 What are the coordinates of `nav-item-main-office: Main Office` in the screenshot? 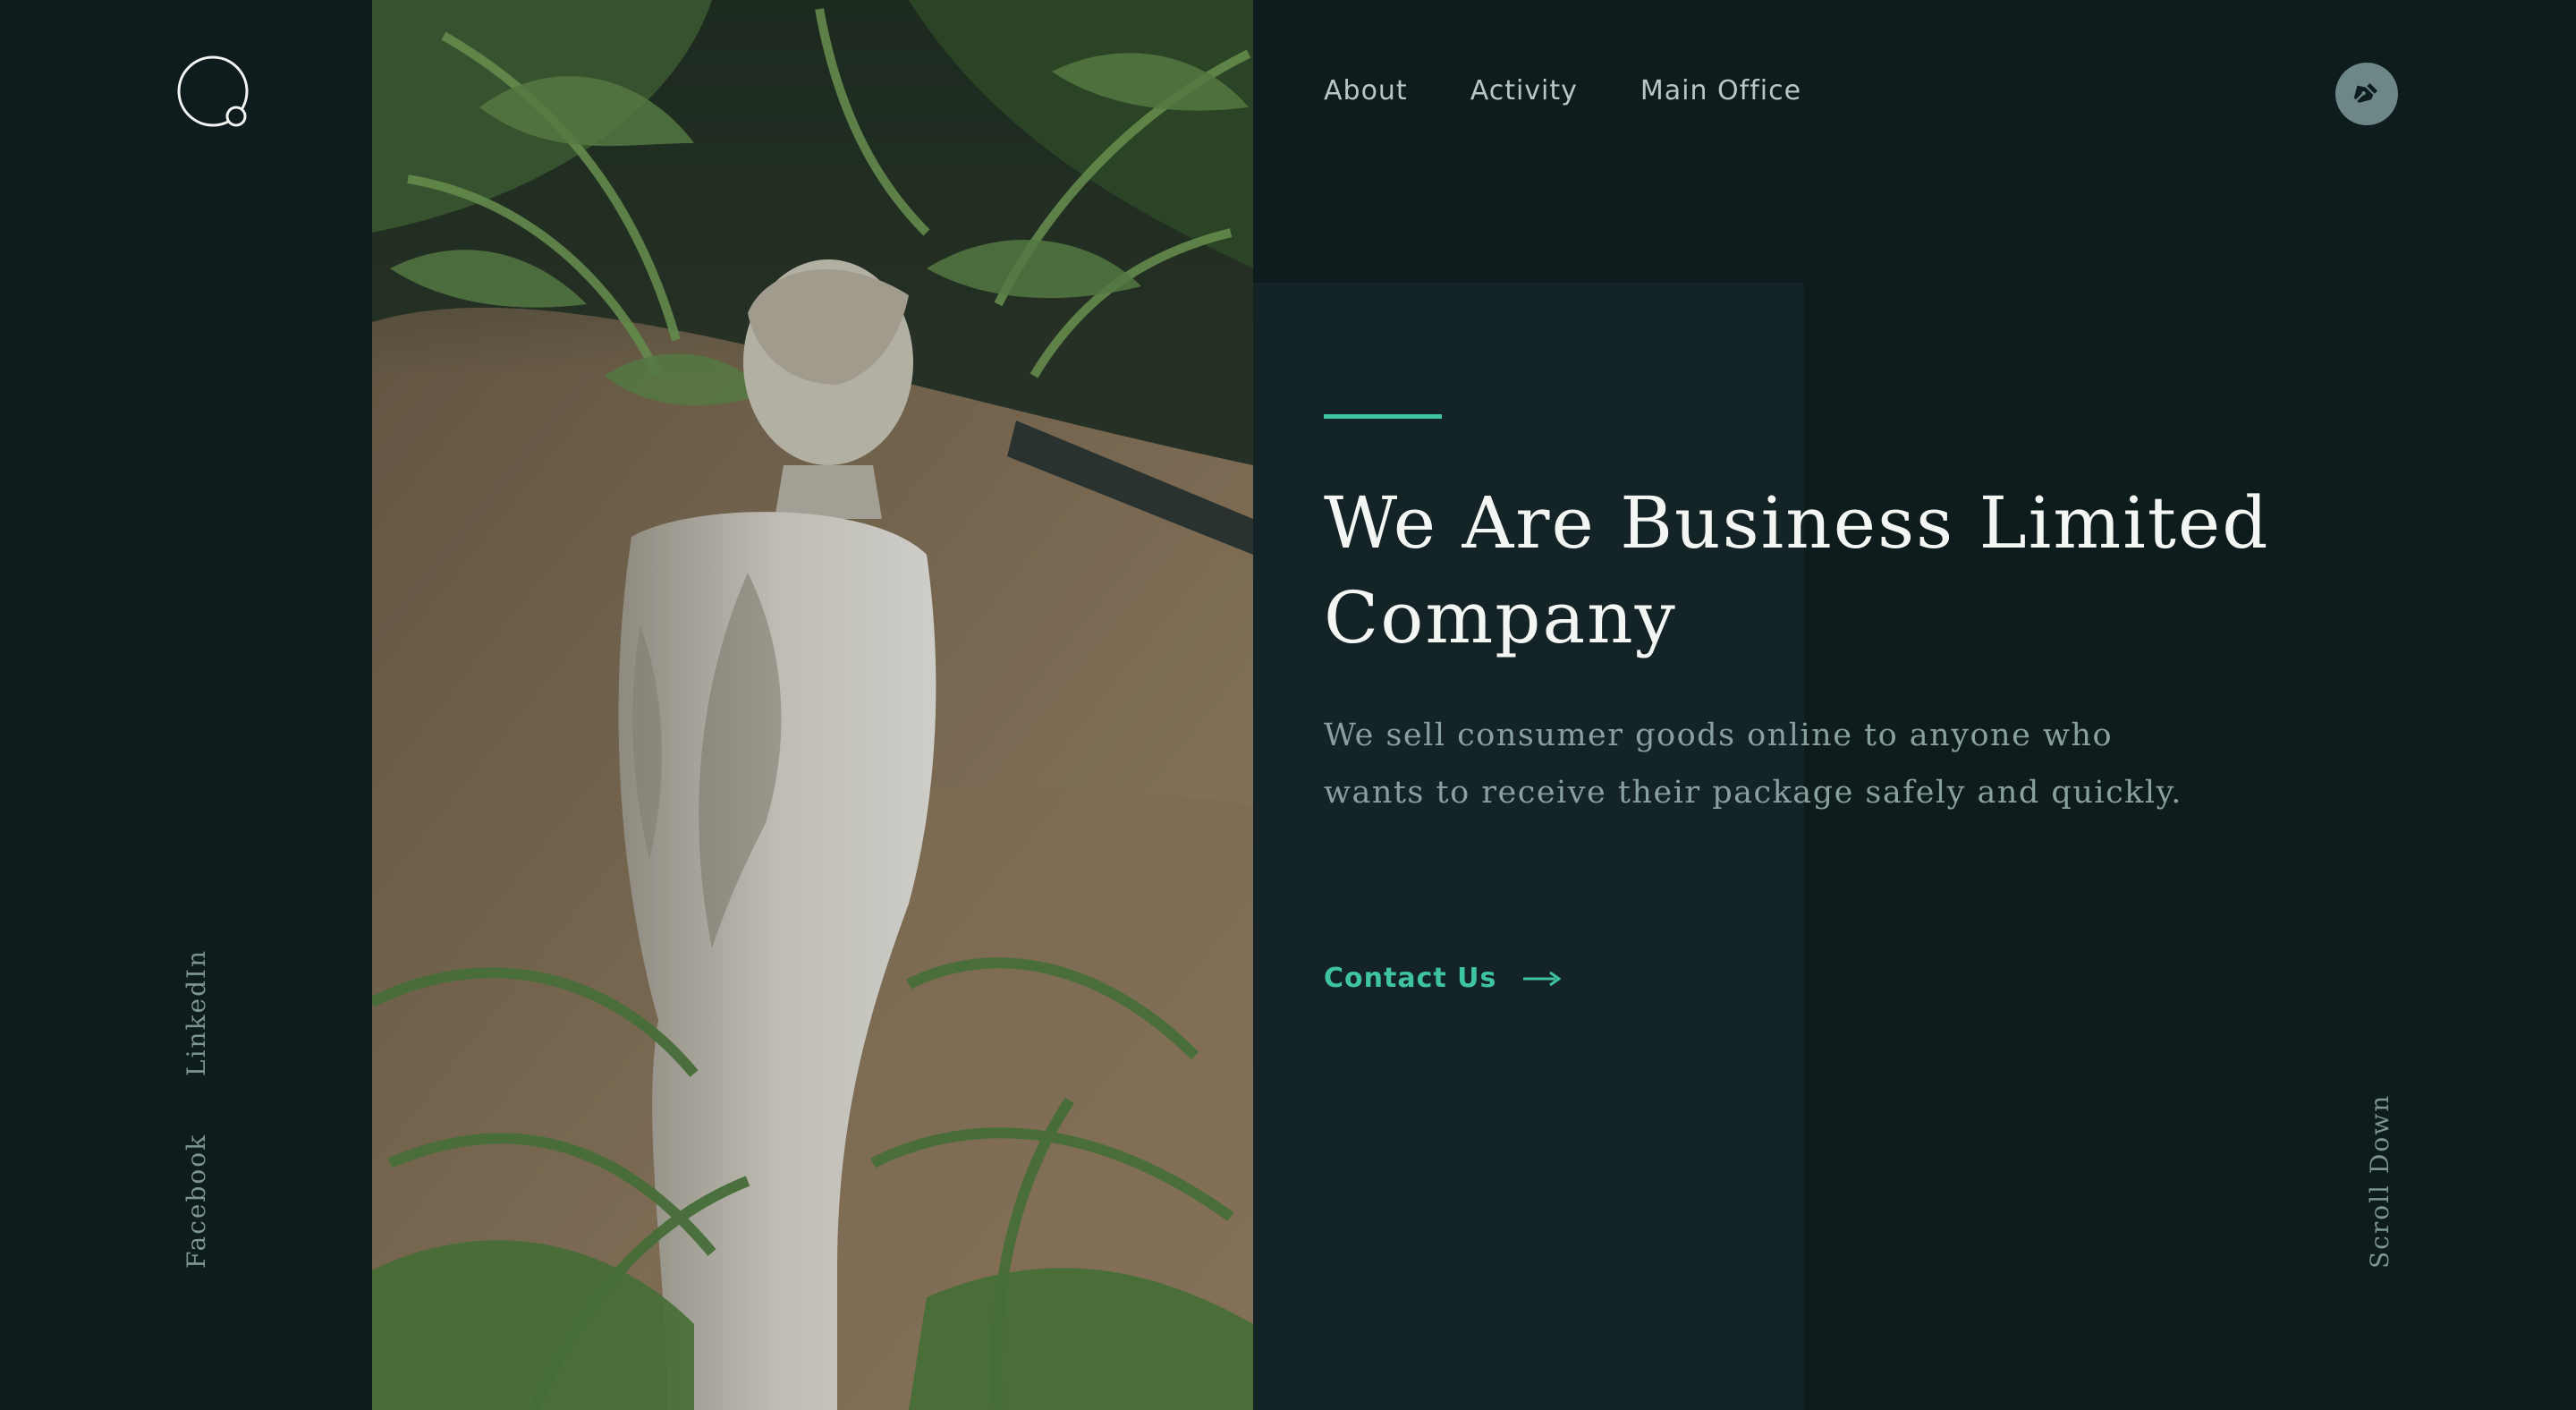 It's located at (1720, 92).